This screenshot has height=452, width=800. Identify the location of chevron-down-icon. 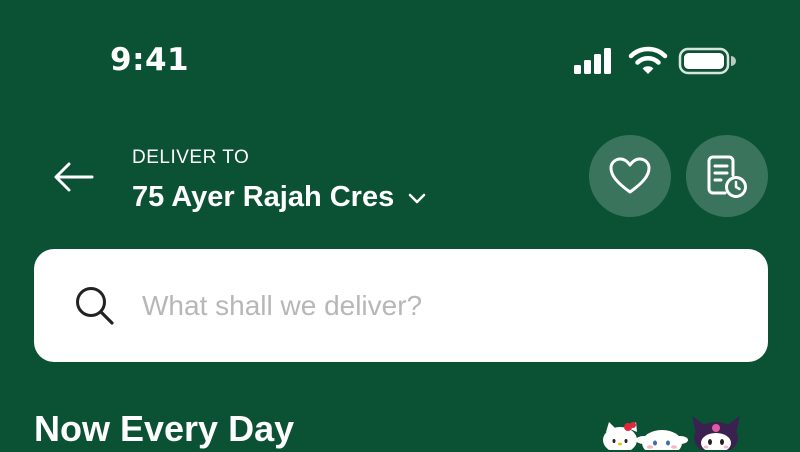
(417, 198).